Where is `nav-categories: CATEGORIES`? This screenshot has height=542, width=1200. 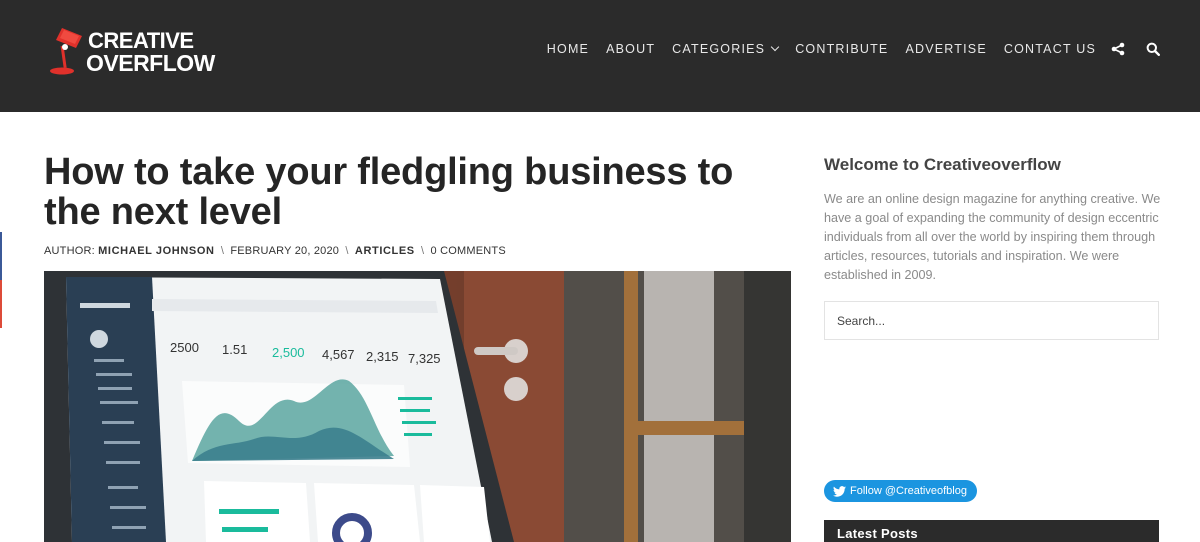
nav-categories: CATEGORIES is located at coordinates (726, 49).